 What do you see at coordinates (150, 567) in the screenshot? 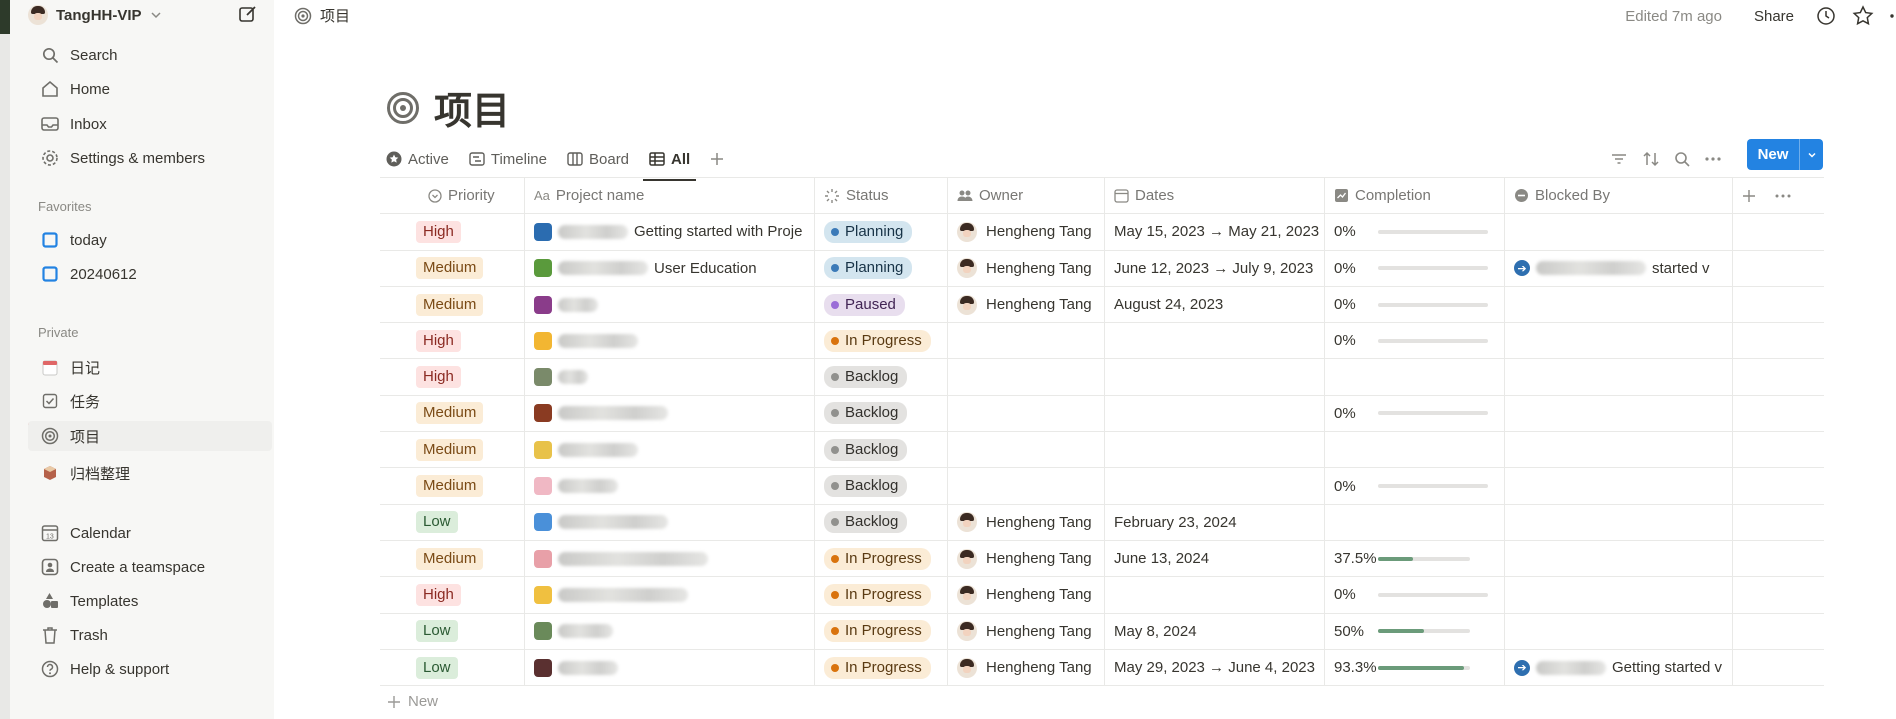
I see `sidebar-item-create: Create a teamspace` at bounding box center [150, 567].